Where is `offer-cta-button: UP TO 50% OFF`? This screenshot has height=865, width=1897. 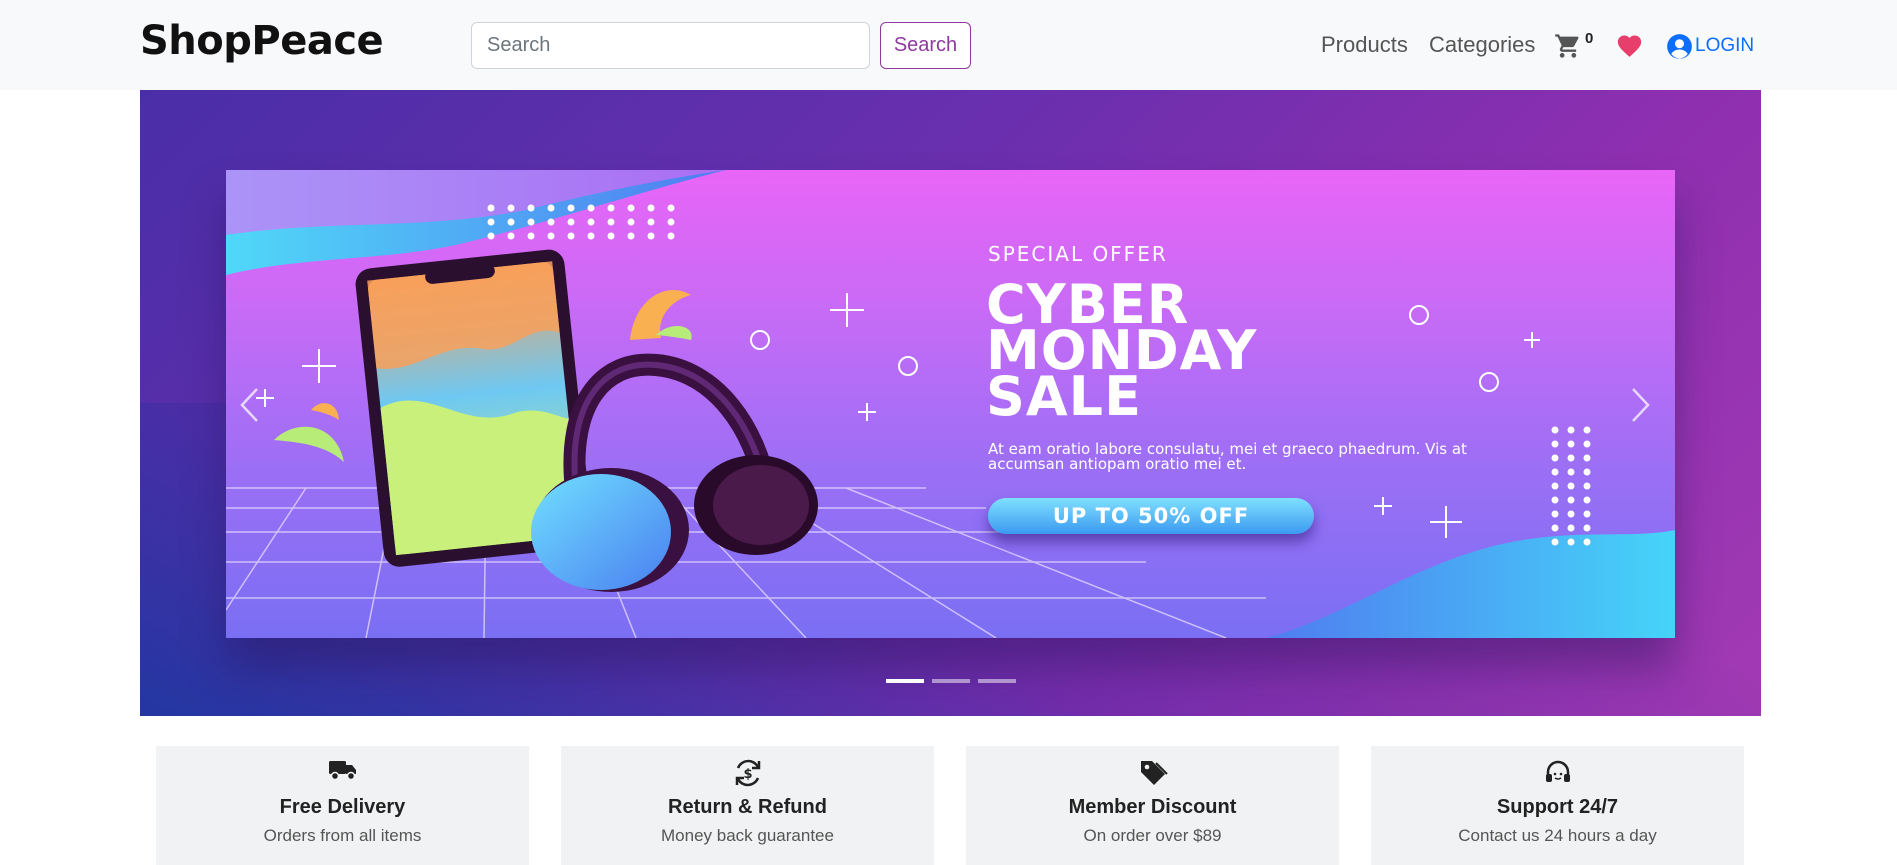 offer-cta-button: UP TO 50% OFF is located at coordinates (1151, 516).